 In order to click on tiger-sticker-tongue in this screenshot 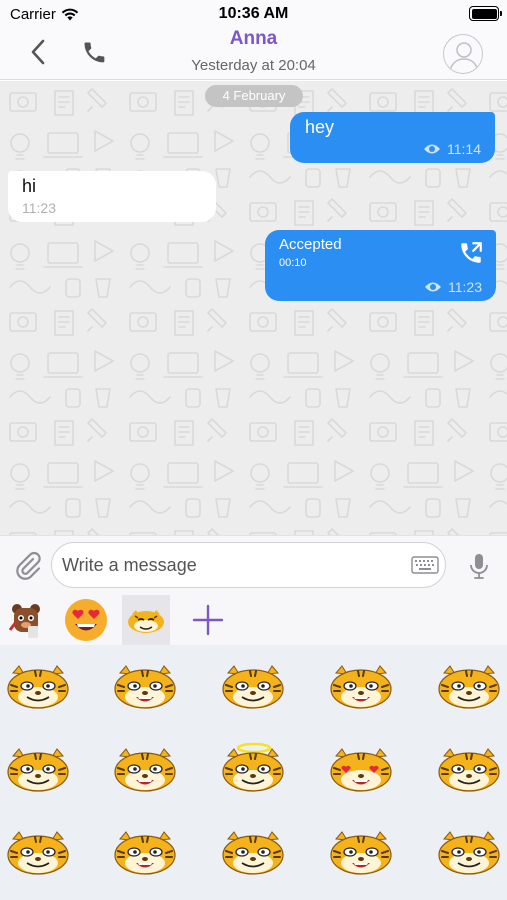, I will do `click(145, 687)`.